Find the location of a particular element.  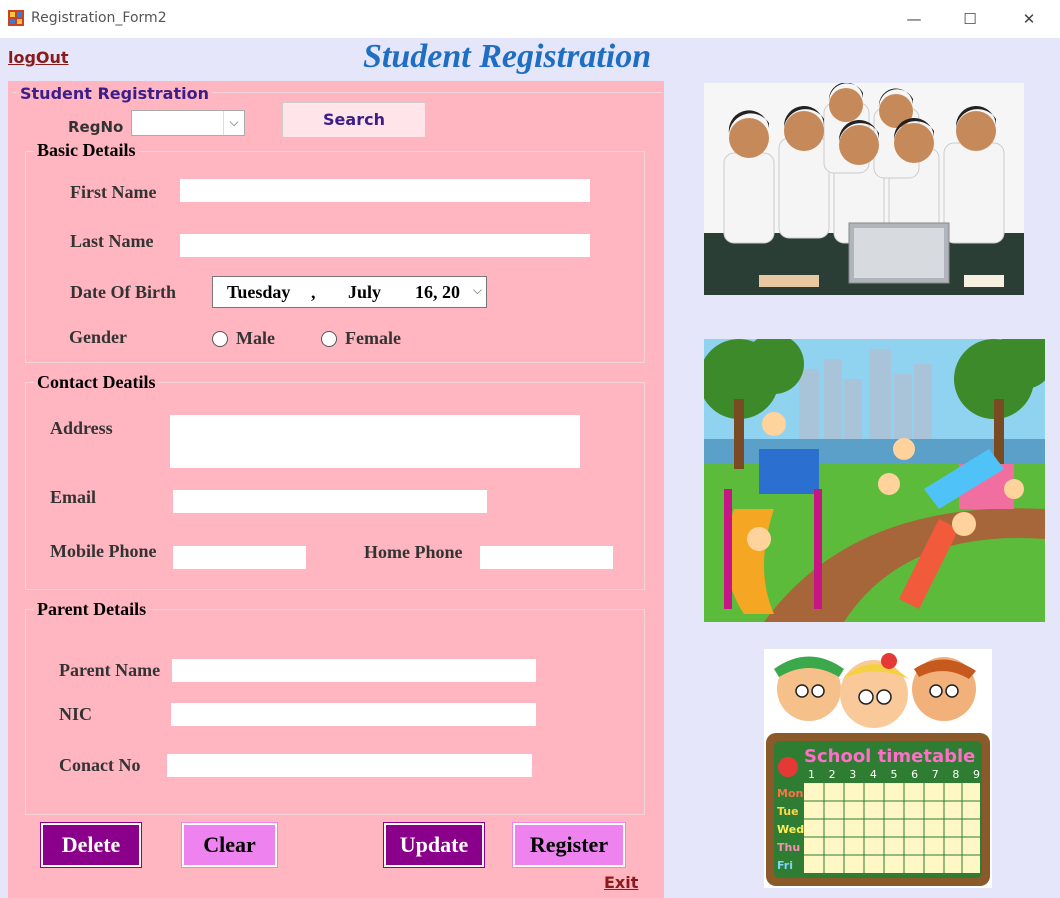

window-title: Registration_Form2 is located at coordinates (99, 18).